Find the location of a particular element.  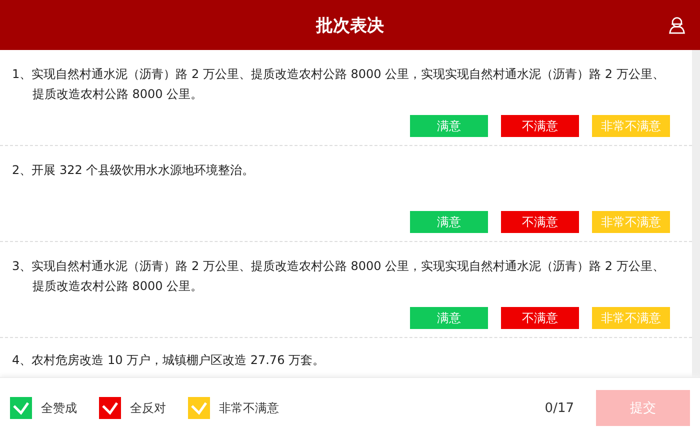

checkbox-label: 非常不满意 is located at coordinates (249, 408).